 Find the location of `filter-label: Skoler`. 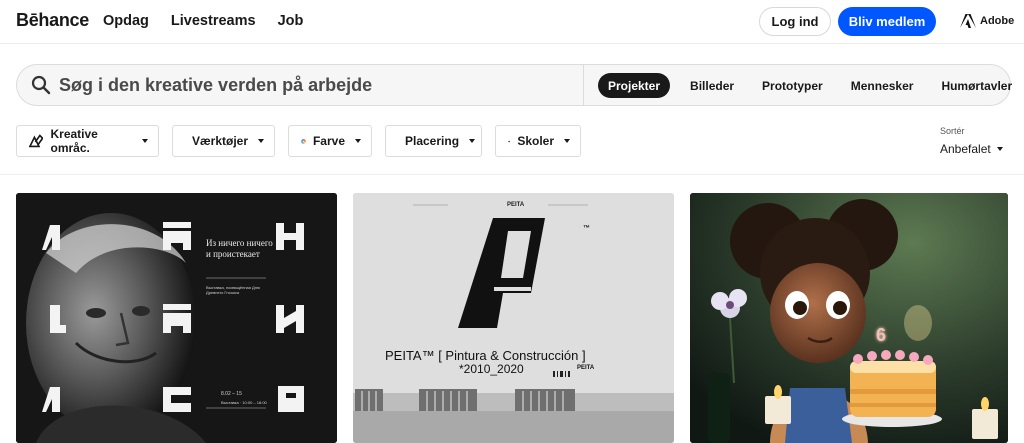

filter-label: Skoler is located at coordinates (535, 141).